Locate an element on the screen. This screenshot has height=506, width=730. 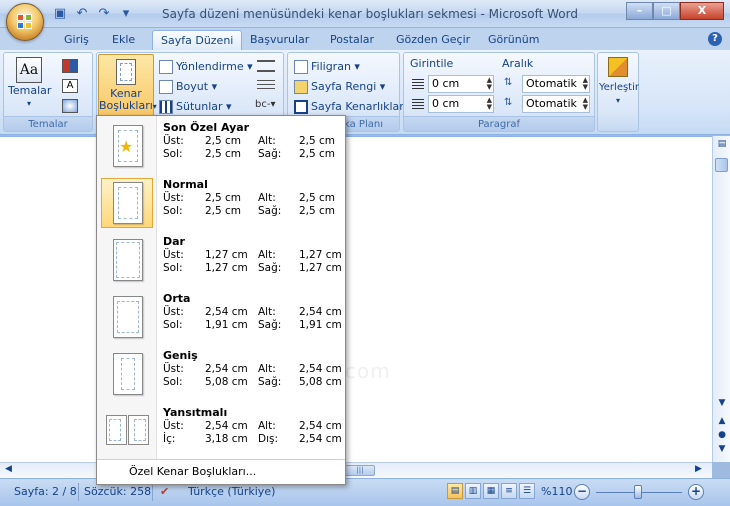
zoom-level: %110 is located at coordinates (556, 491).